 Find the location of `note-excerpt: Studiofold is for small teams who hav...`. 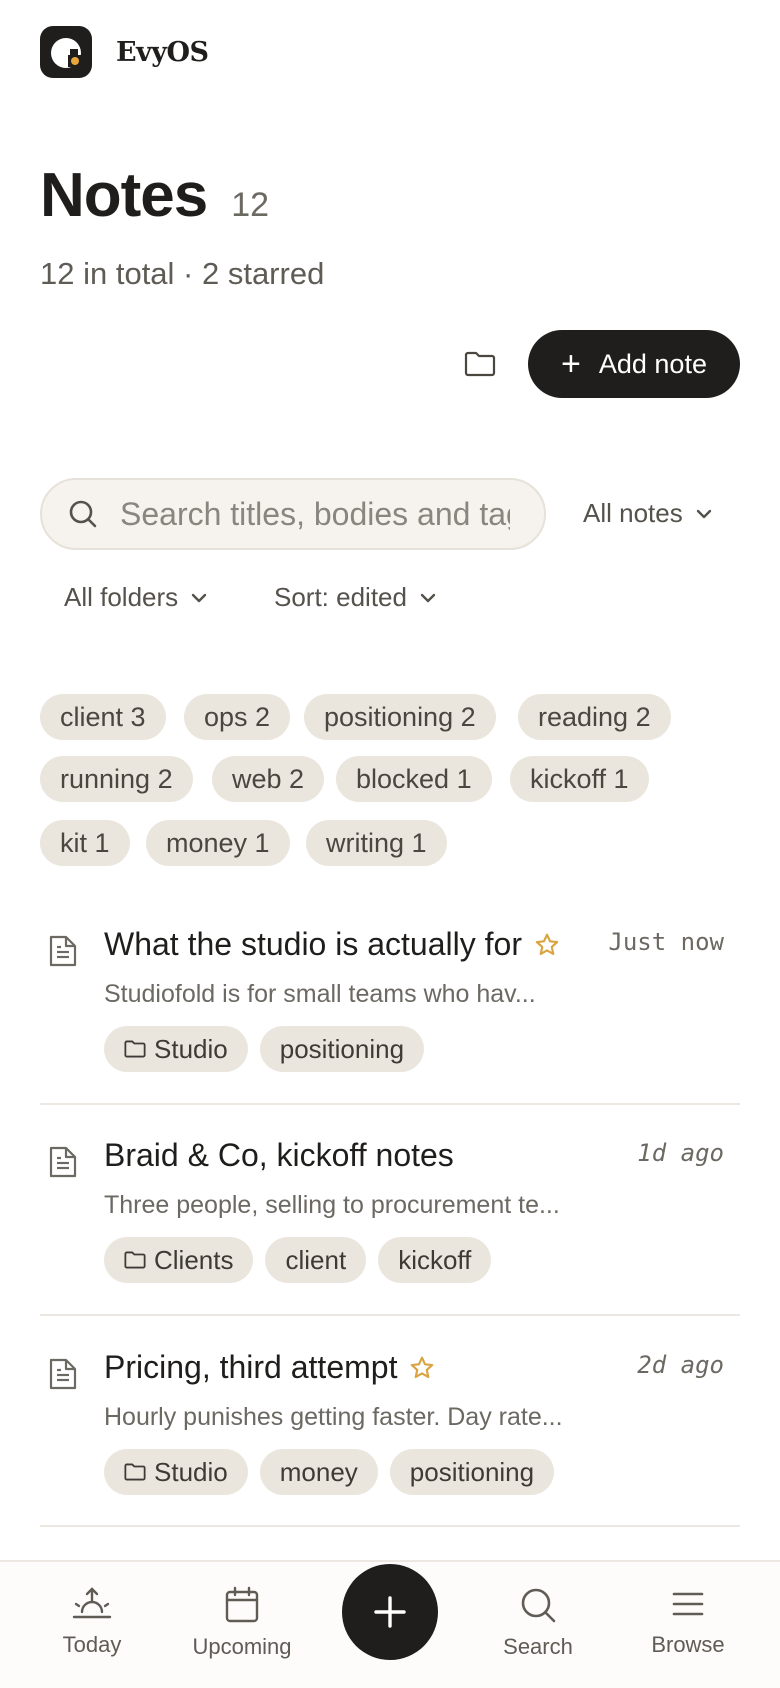

note-excerpt: Studiofold is for small teams who hav... is located at coordinates (320, 994).